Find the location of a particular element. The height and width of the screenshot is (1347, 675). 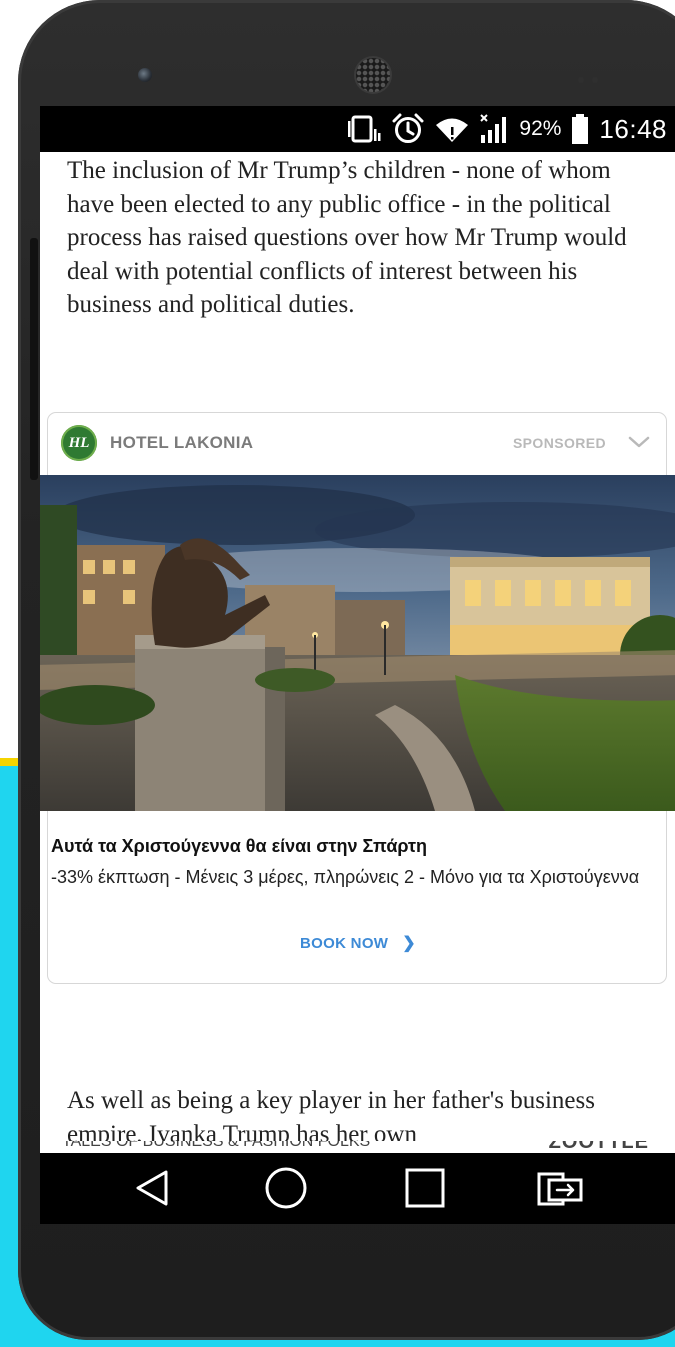

ad-brand-name: HOTEL LAKONIA is located at coordinates (182, 442).